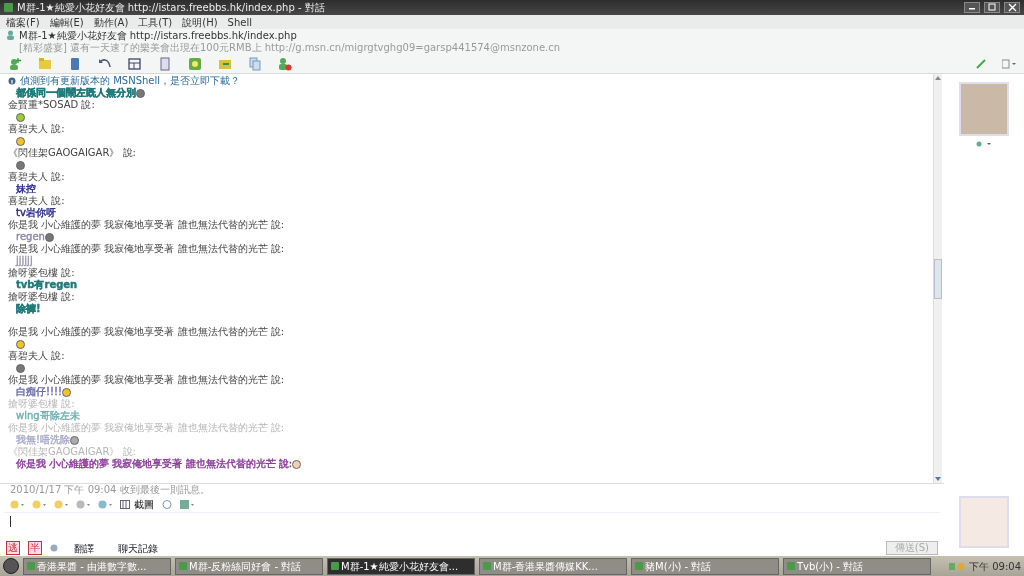 The image size is (1024, 576). I want to click on start-button, so click(11, 566).